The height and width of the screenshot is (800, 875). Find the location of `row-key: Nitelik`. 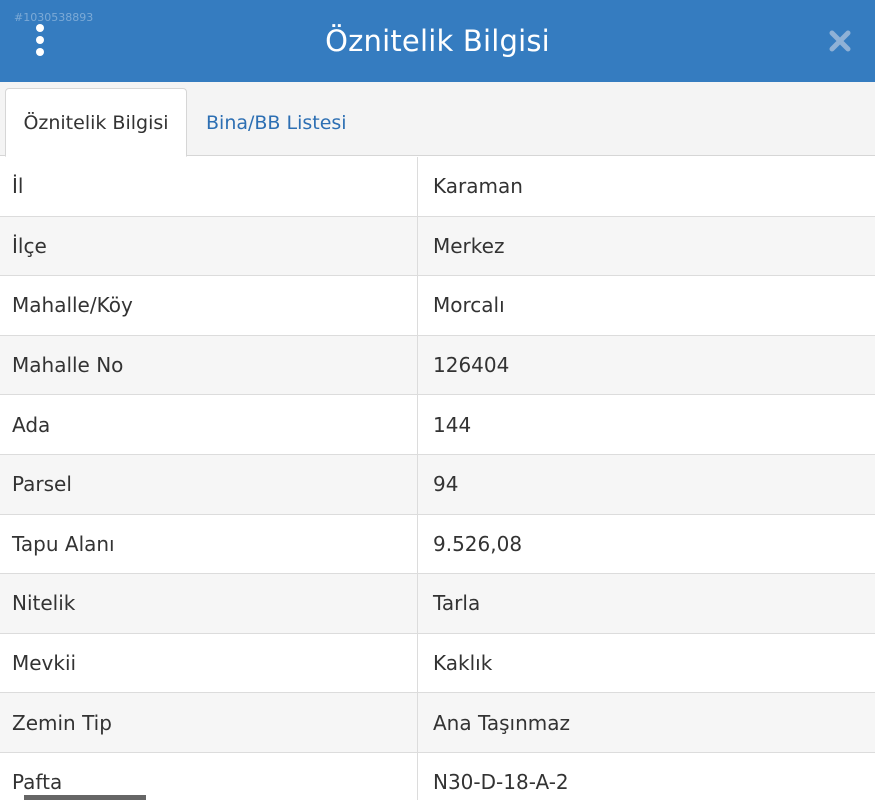

row-key: Nitelik is located at coordinates (209, 603).